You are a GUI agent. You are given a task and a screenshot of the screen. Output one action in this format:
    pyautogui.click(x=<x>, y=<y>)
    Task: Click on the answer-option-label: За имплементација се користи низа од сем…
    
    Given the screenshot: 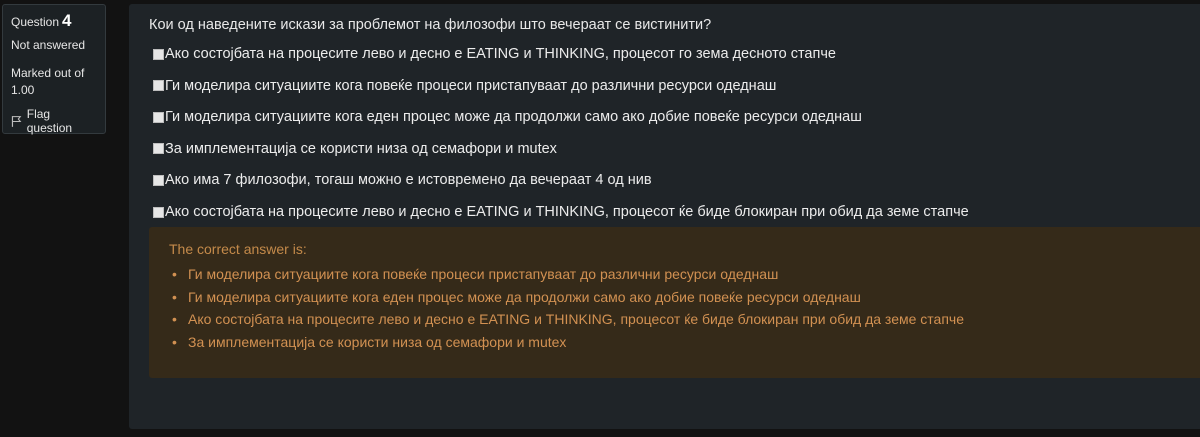 What is the action you would take?
    pyautogui.click(x=361, y=148)
    